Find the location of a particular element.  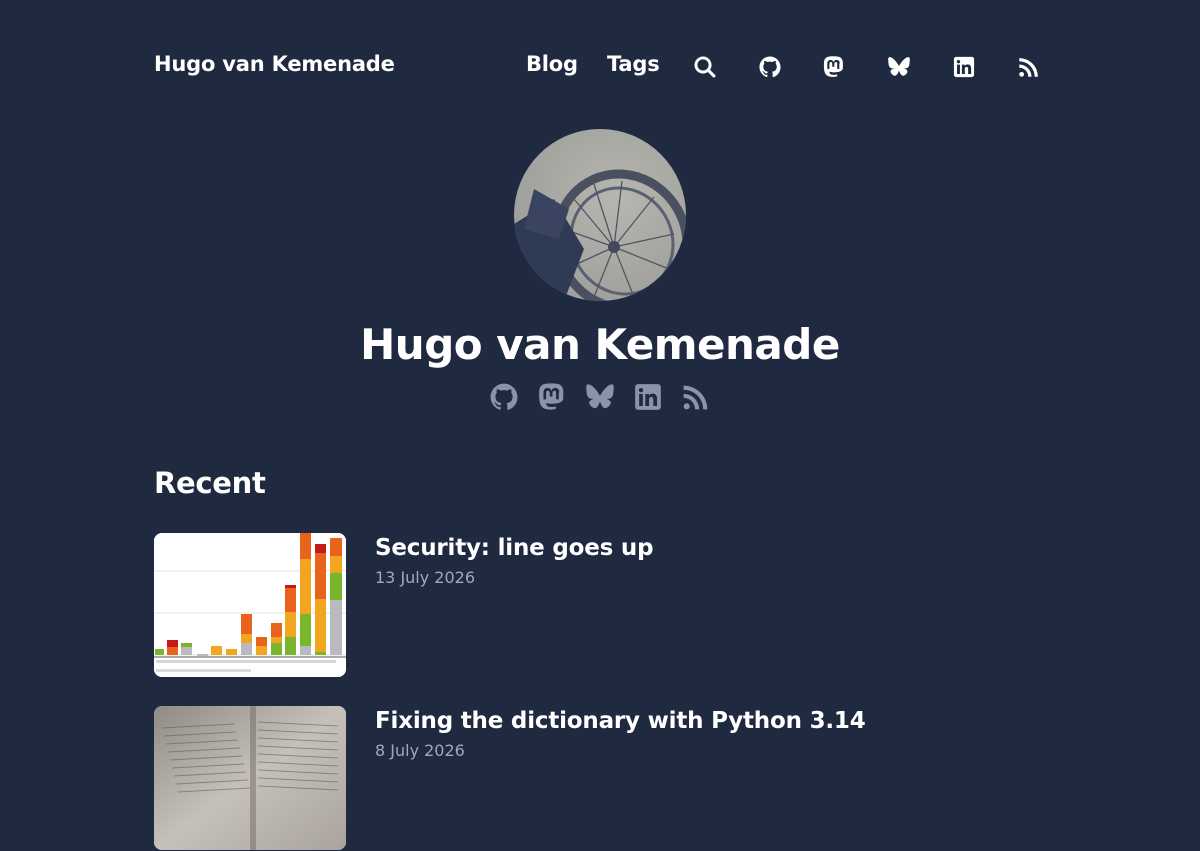

site-title-link: Hugo van Kemenade is located at coordinates (274, 64).